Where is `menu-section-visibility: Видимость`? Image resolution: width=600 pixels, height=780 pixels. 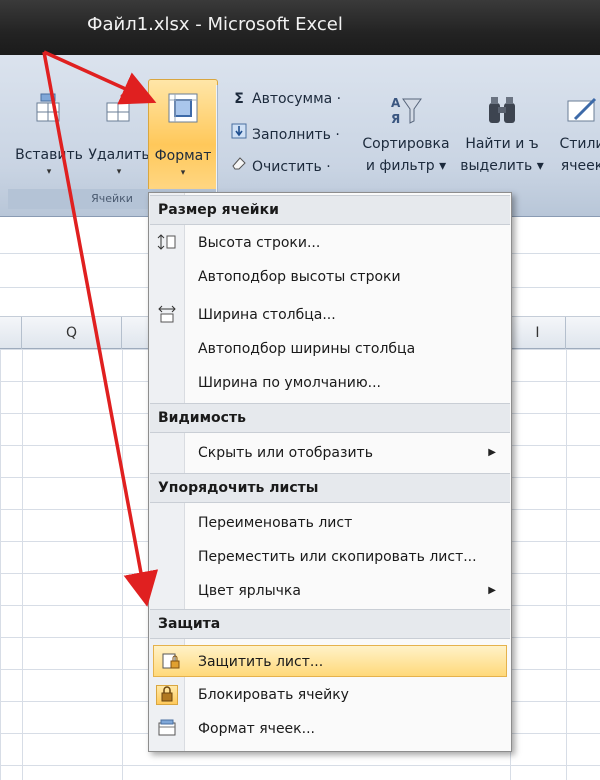 menu-section-visibility: Видимость is located at coordinates (330, 418).